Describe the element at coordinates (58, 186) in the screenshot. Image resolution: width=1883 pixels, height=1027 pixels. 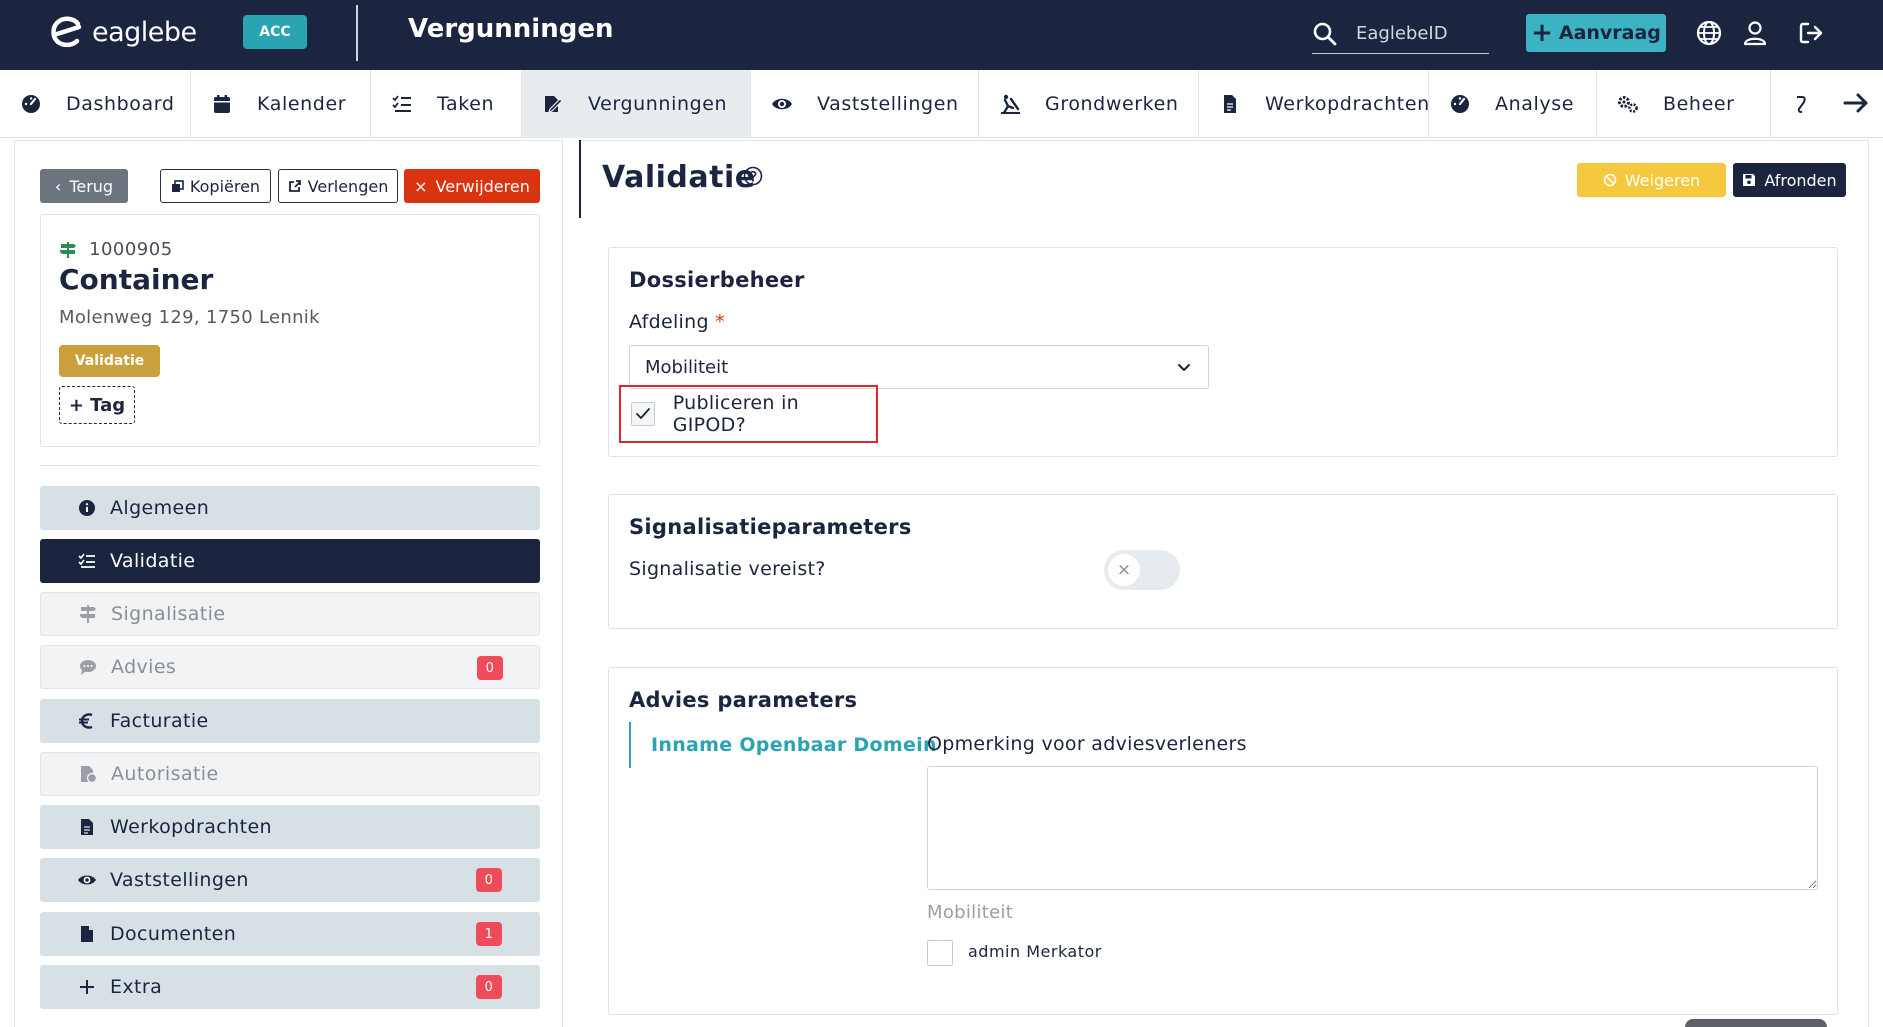
I see `chevron-left-icon: ‹` at that location.